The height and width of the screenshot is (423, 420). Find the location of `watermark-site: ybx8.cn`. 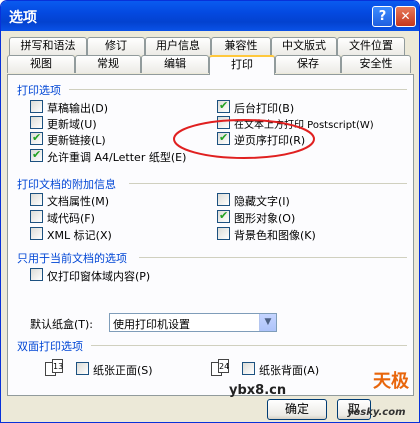

watermark-site: ybx8.cn is located at coordinates (258, 390).